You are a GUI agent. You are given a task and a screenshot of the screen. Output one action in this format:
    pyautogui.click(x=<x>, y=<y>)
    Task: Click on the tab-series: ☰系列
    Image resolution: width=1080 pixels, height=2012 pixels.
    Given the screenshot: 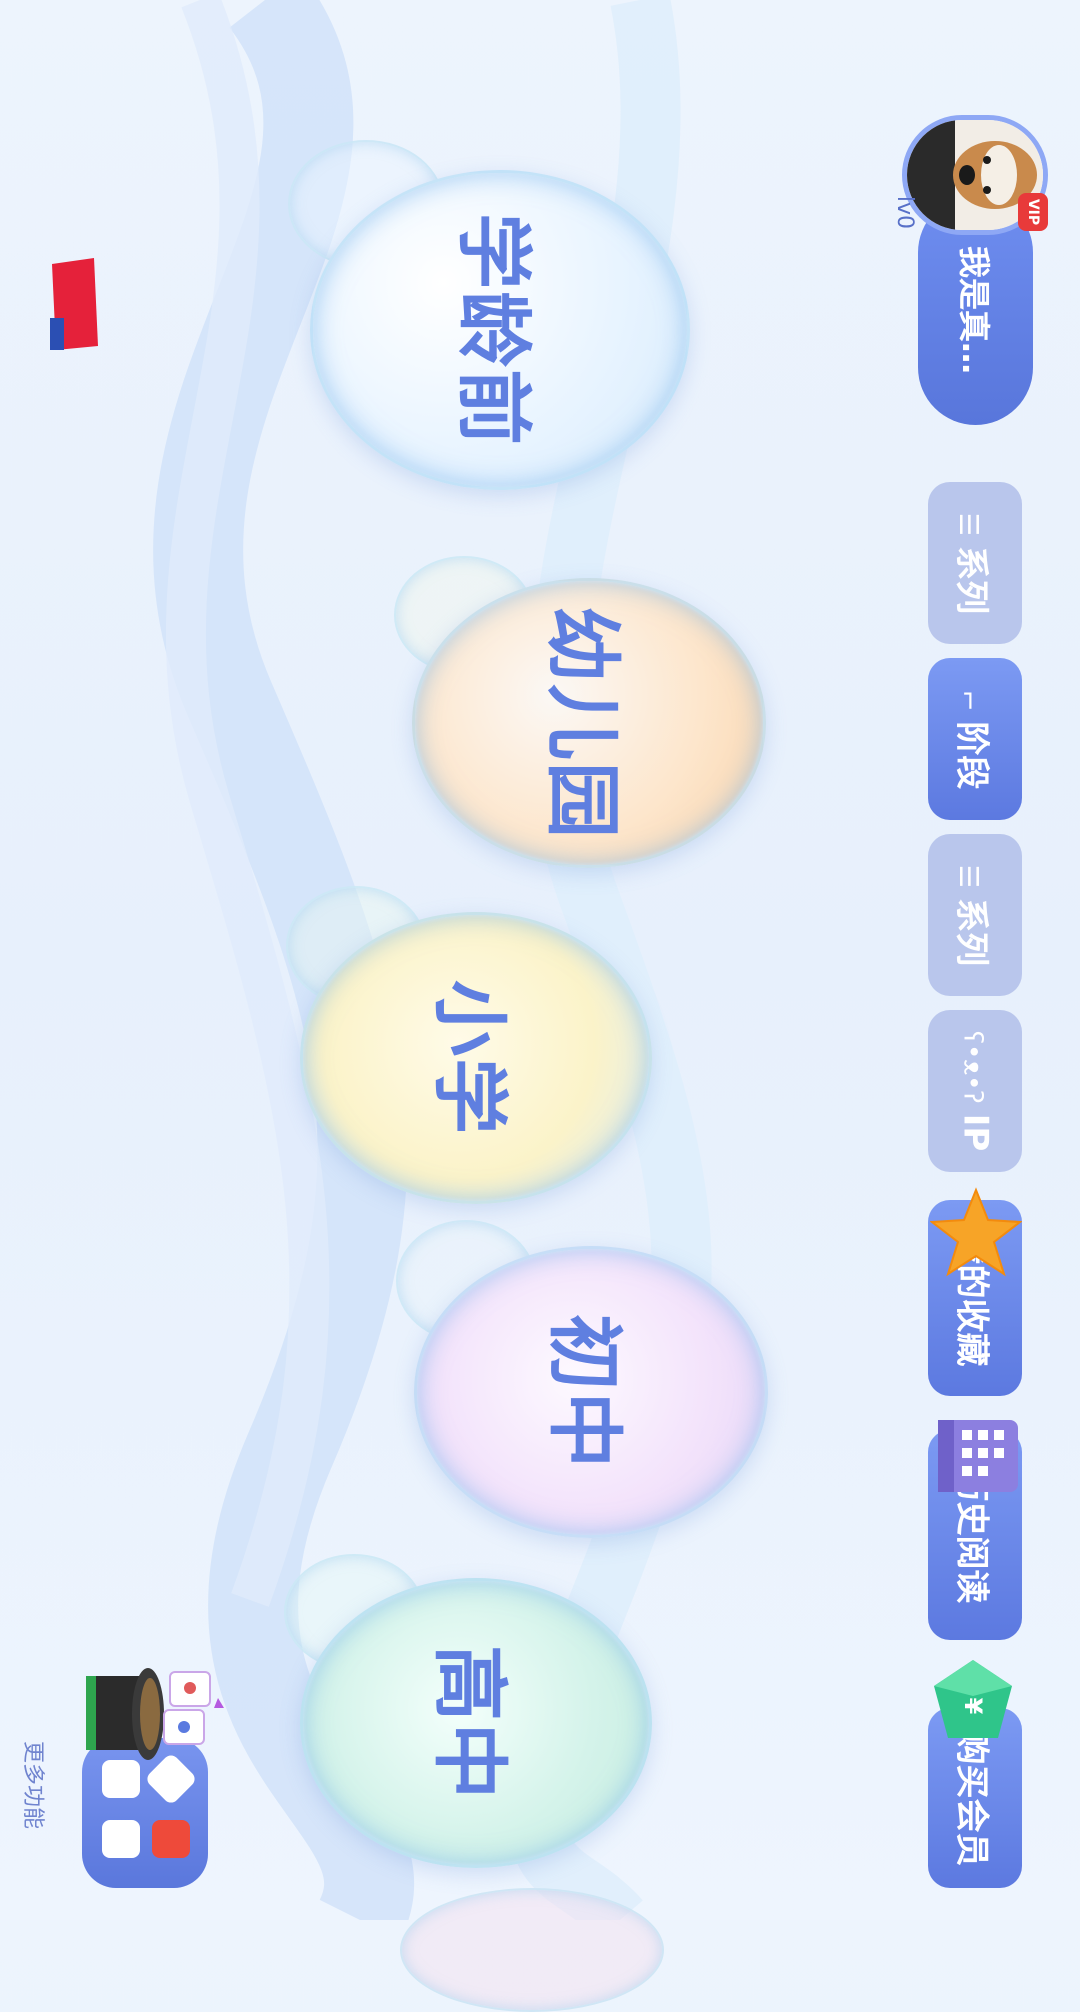 What is the action you would take?
    pyautogui.click(x=975, y=563)
    